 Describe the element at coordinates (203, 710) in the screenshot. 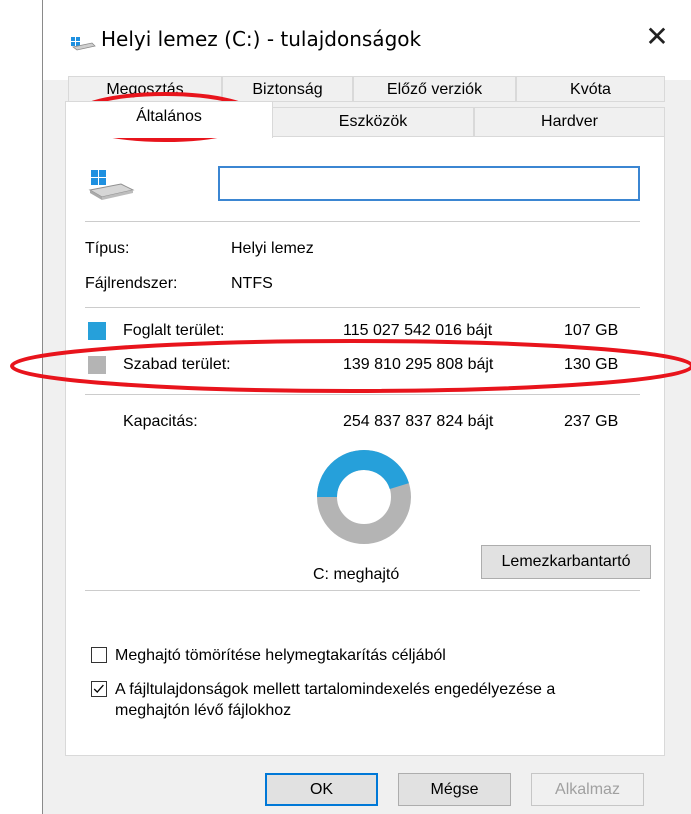

I see `indexing-label-line2: meghajtón lévő fájlokhoz` at that location.